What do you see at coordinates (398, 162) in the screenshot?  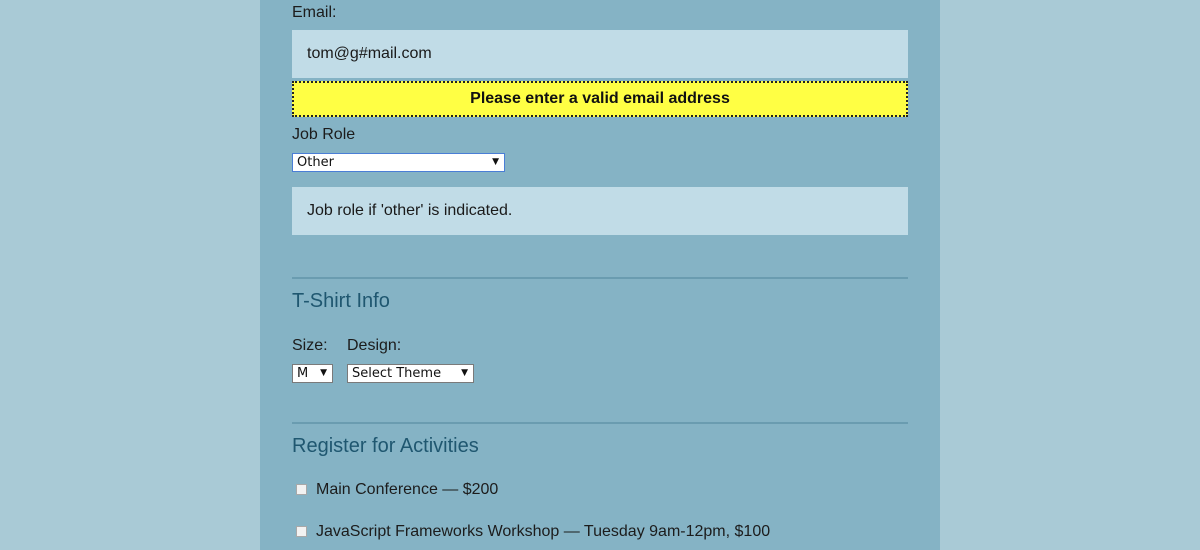 I see `job-role-select: Other ▼` at bounding box center [398, 162].